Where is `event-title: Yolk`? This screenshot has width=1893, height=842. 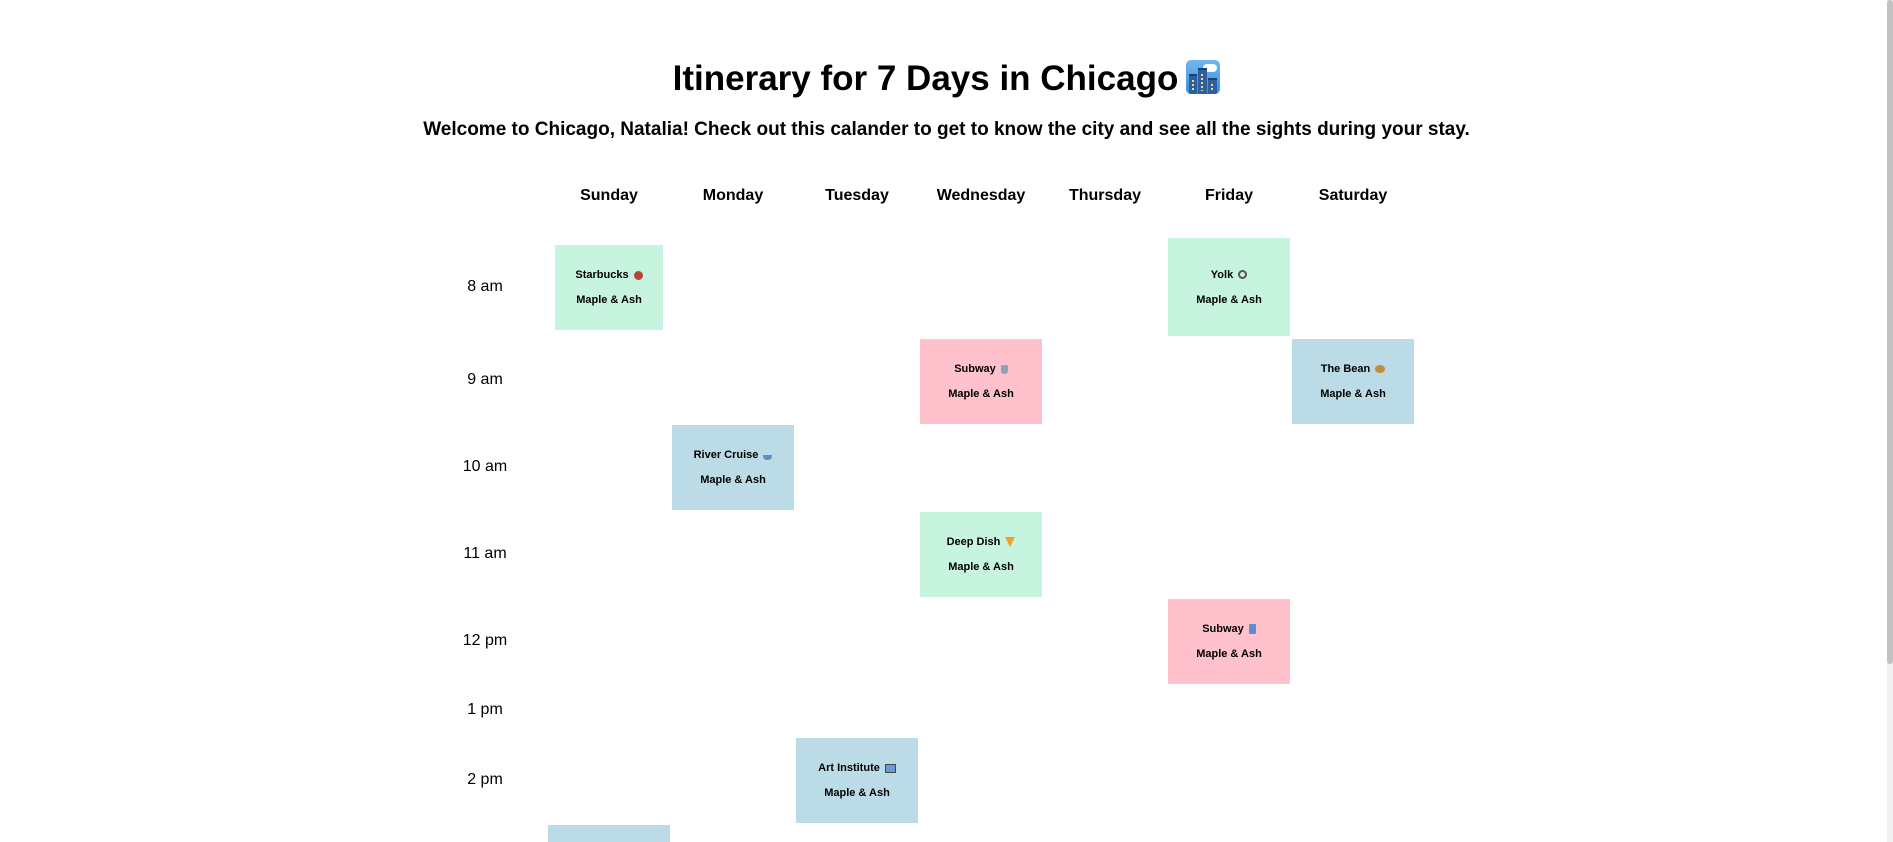
event-title: Yolk is located at coordinates (1229, 275).